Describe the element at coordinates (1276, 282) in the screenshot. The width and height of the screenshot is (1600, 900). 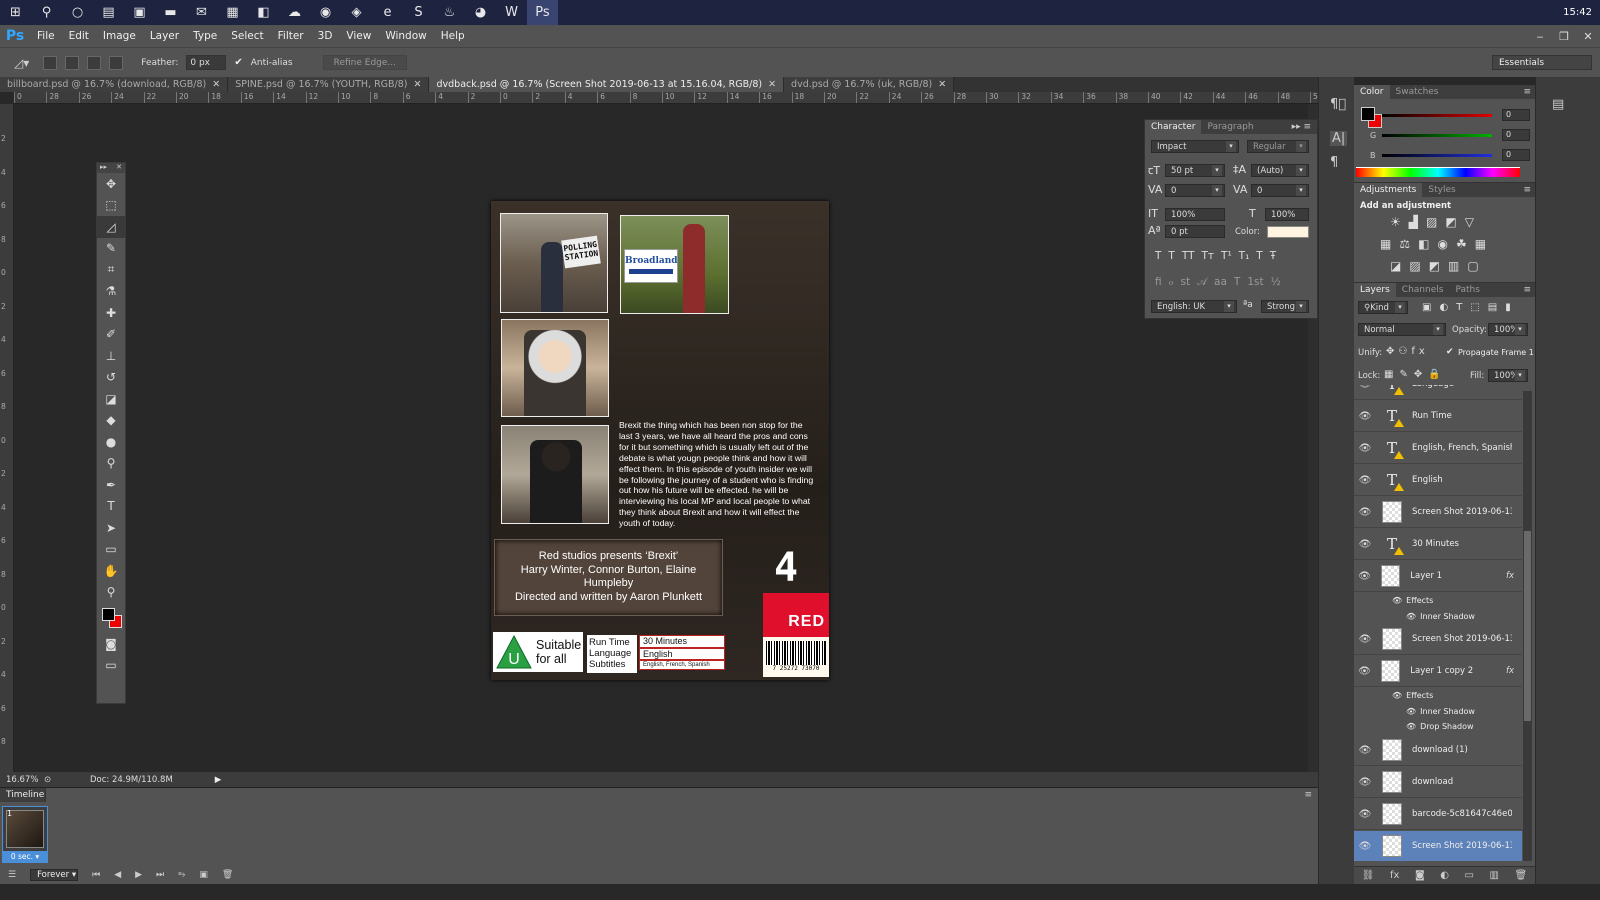
I see `opentype-button: ½` at that location.